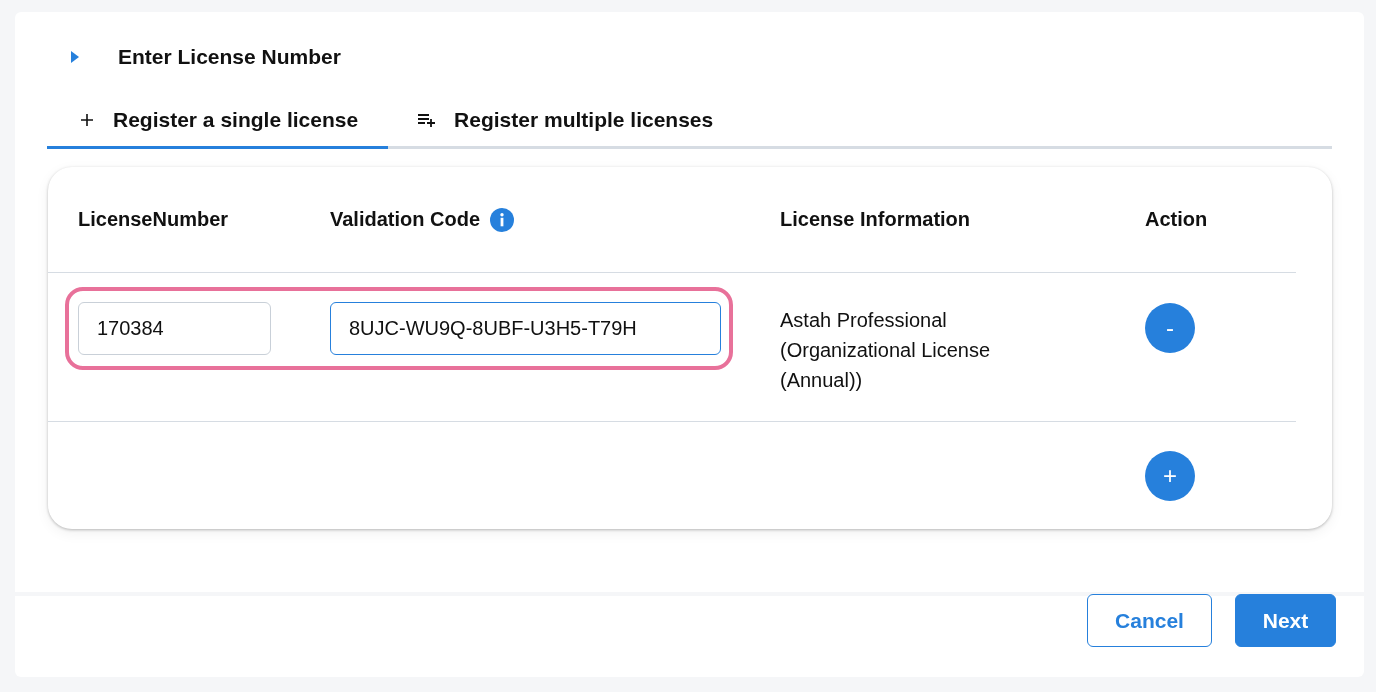 Image resolution: width=1376 pixels, height=692 pixels. What do you see at coordinates (229, 57) in the screenshot?
I see `section-title: Enter License Number` at bounding box center [229, 57].